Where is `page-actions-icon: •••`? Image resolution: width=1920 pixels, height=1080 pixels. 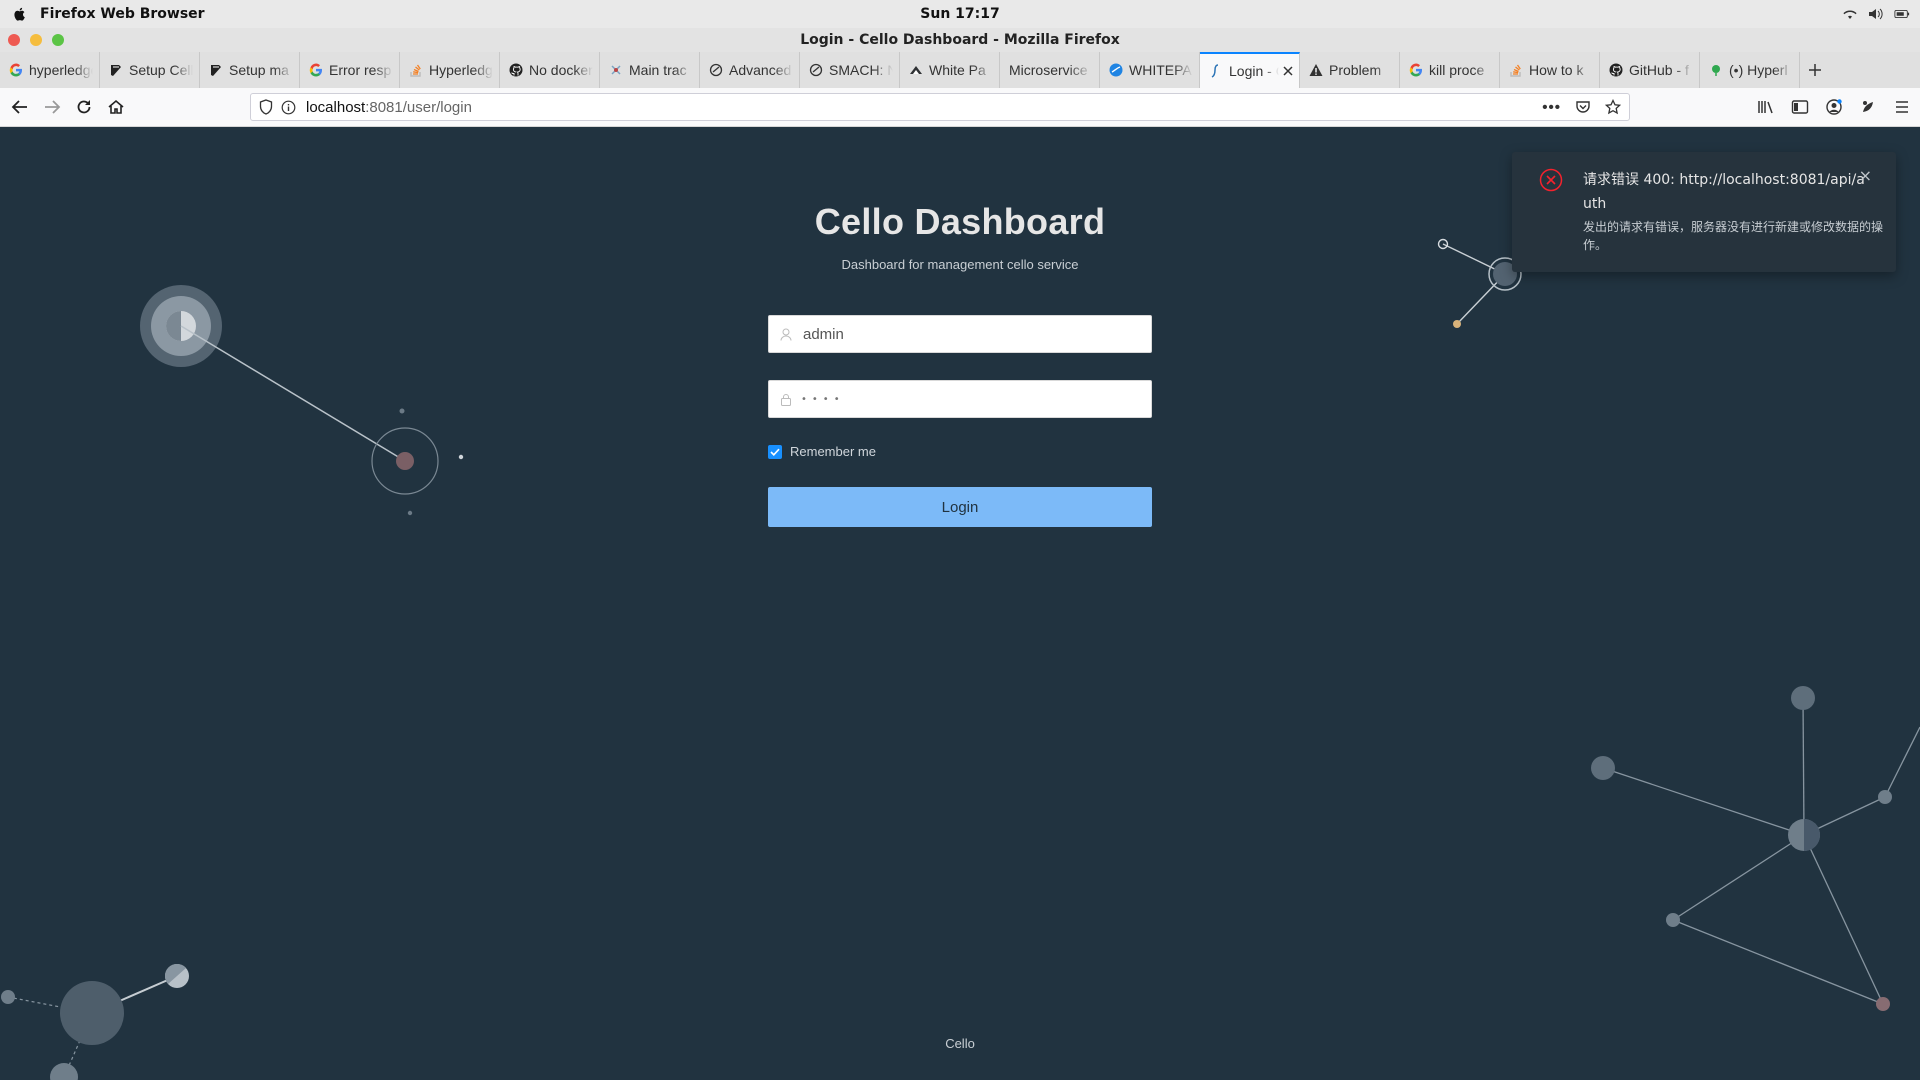
page-actions-icon: ••• is located at coordinates (1551, 107).